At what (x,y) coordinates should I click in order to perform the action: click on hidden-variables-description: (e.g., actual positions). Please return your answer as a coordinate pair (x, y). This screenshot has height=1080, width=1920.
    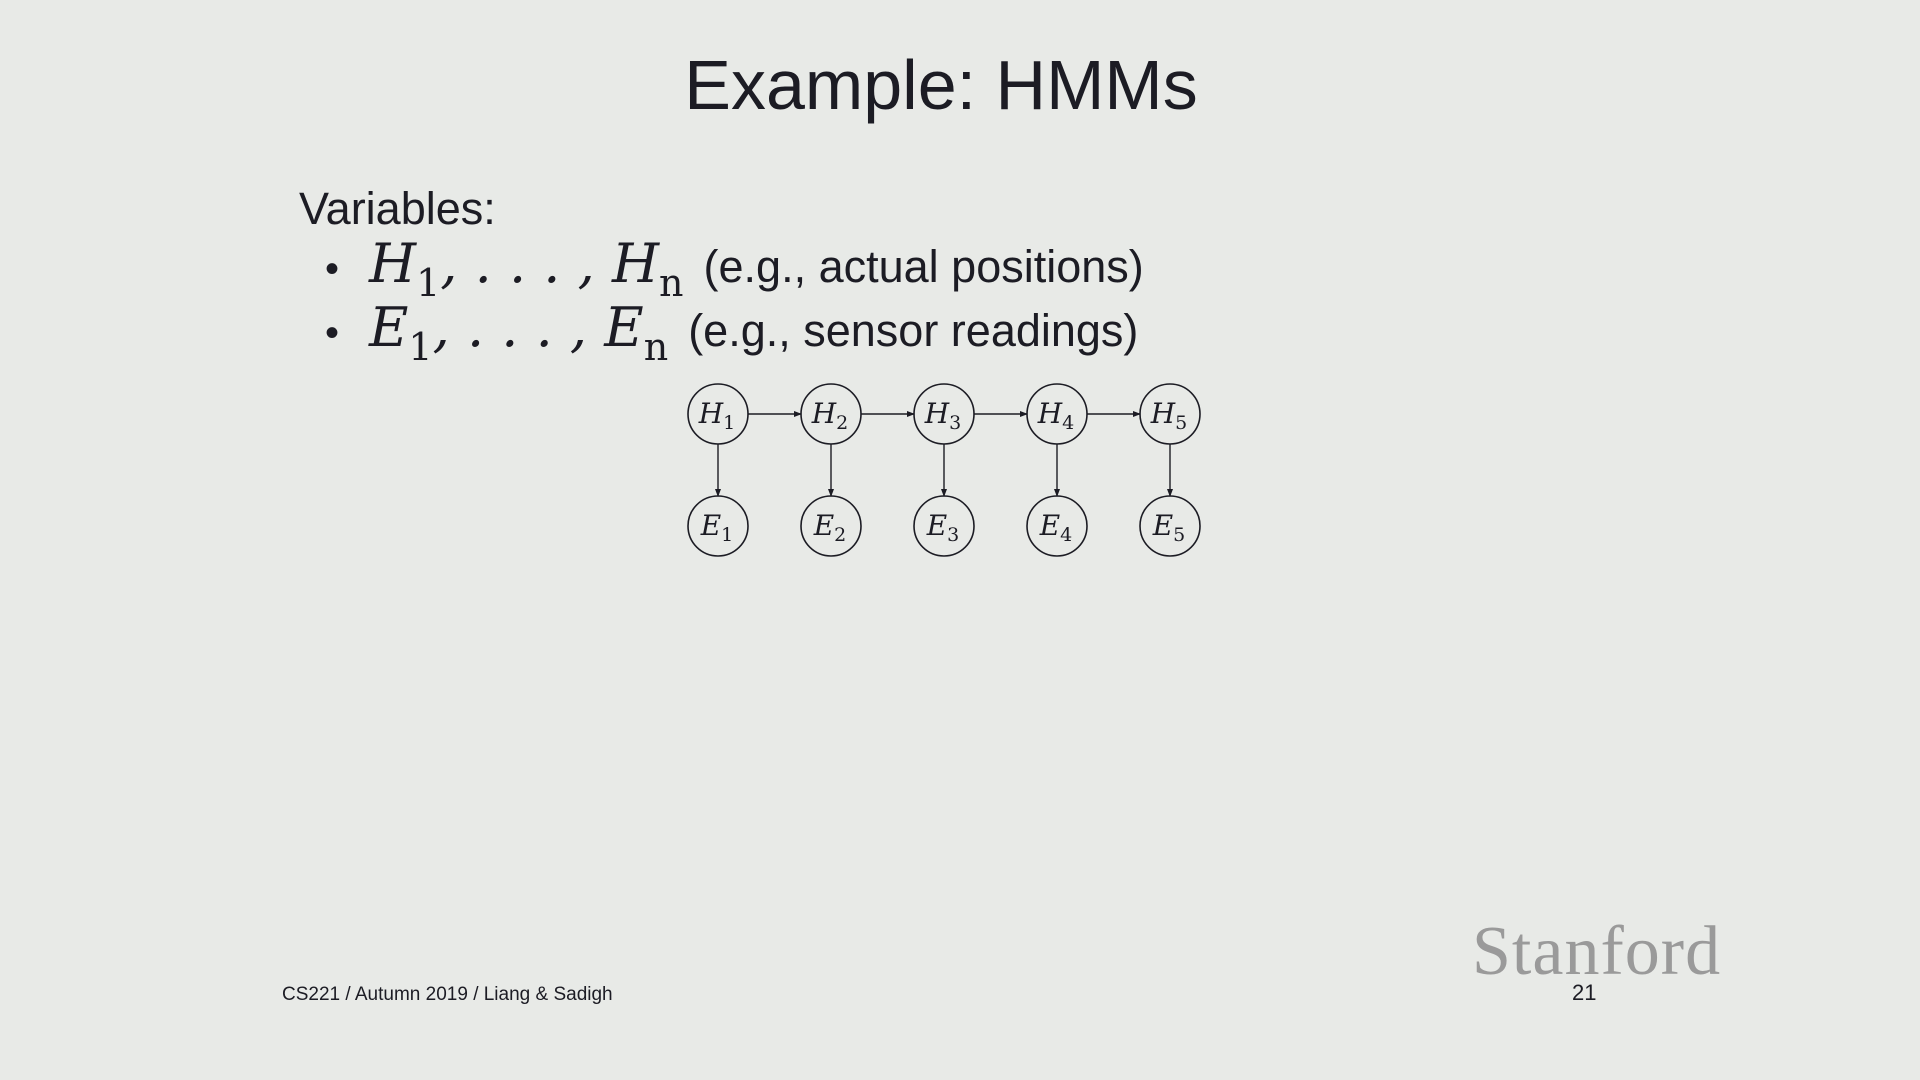
    Looking at the image, I should click on (923, 266).